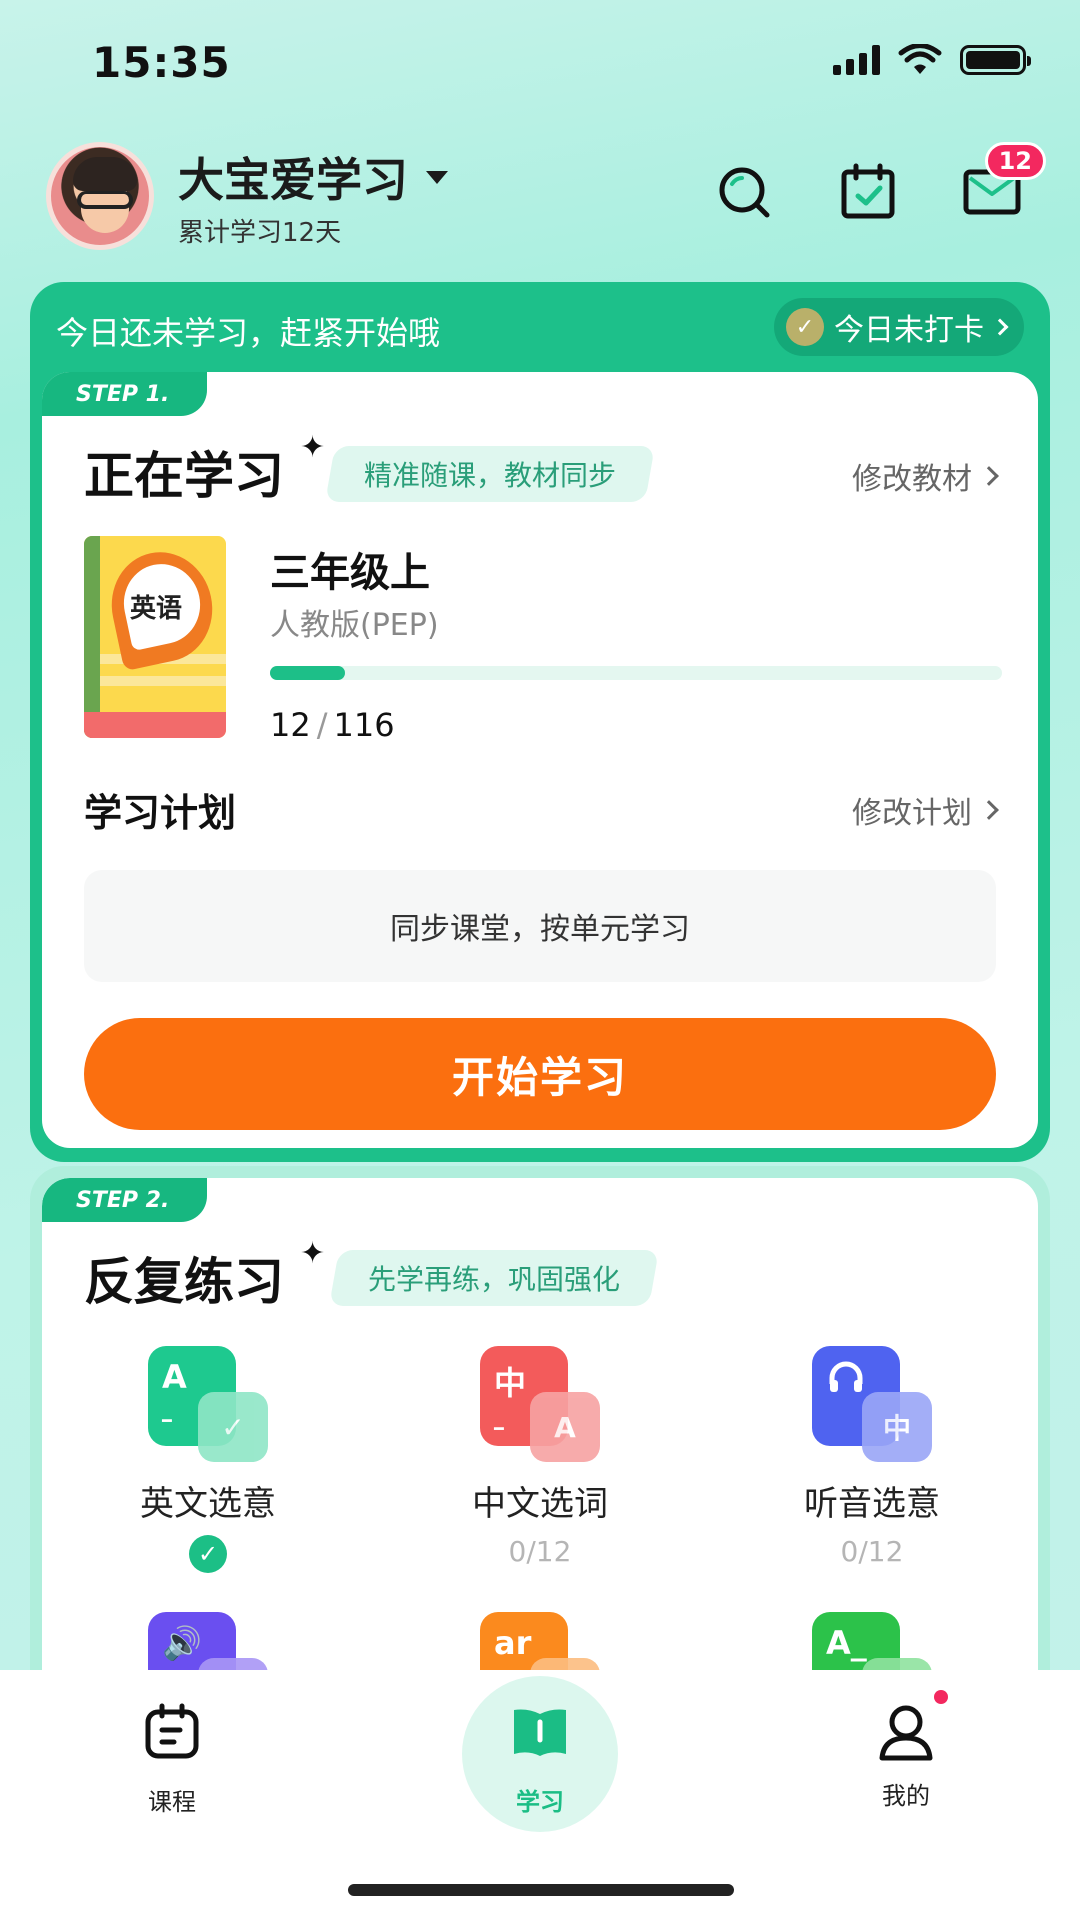  Describe the element at coordinates (911, 1727) in the screenshot. I see `user-icon` at that location.